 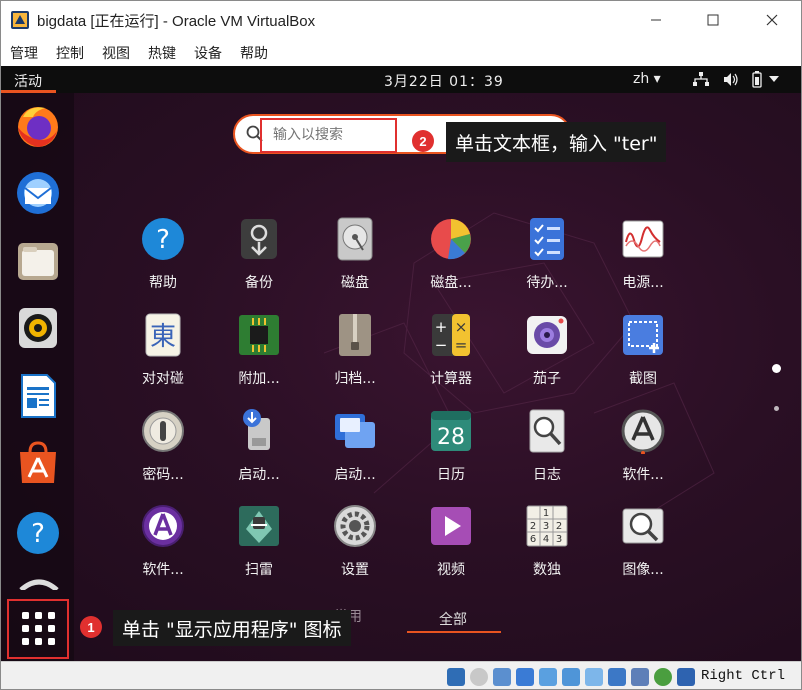 What do you see at coordinates (502, 677) in the screenshot?
I see `audio-status-icon` at bounding box center [502, 677].